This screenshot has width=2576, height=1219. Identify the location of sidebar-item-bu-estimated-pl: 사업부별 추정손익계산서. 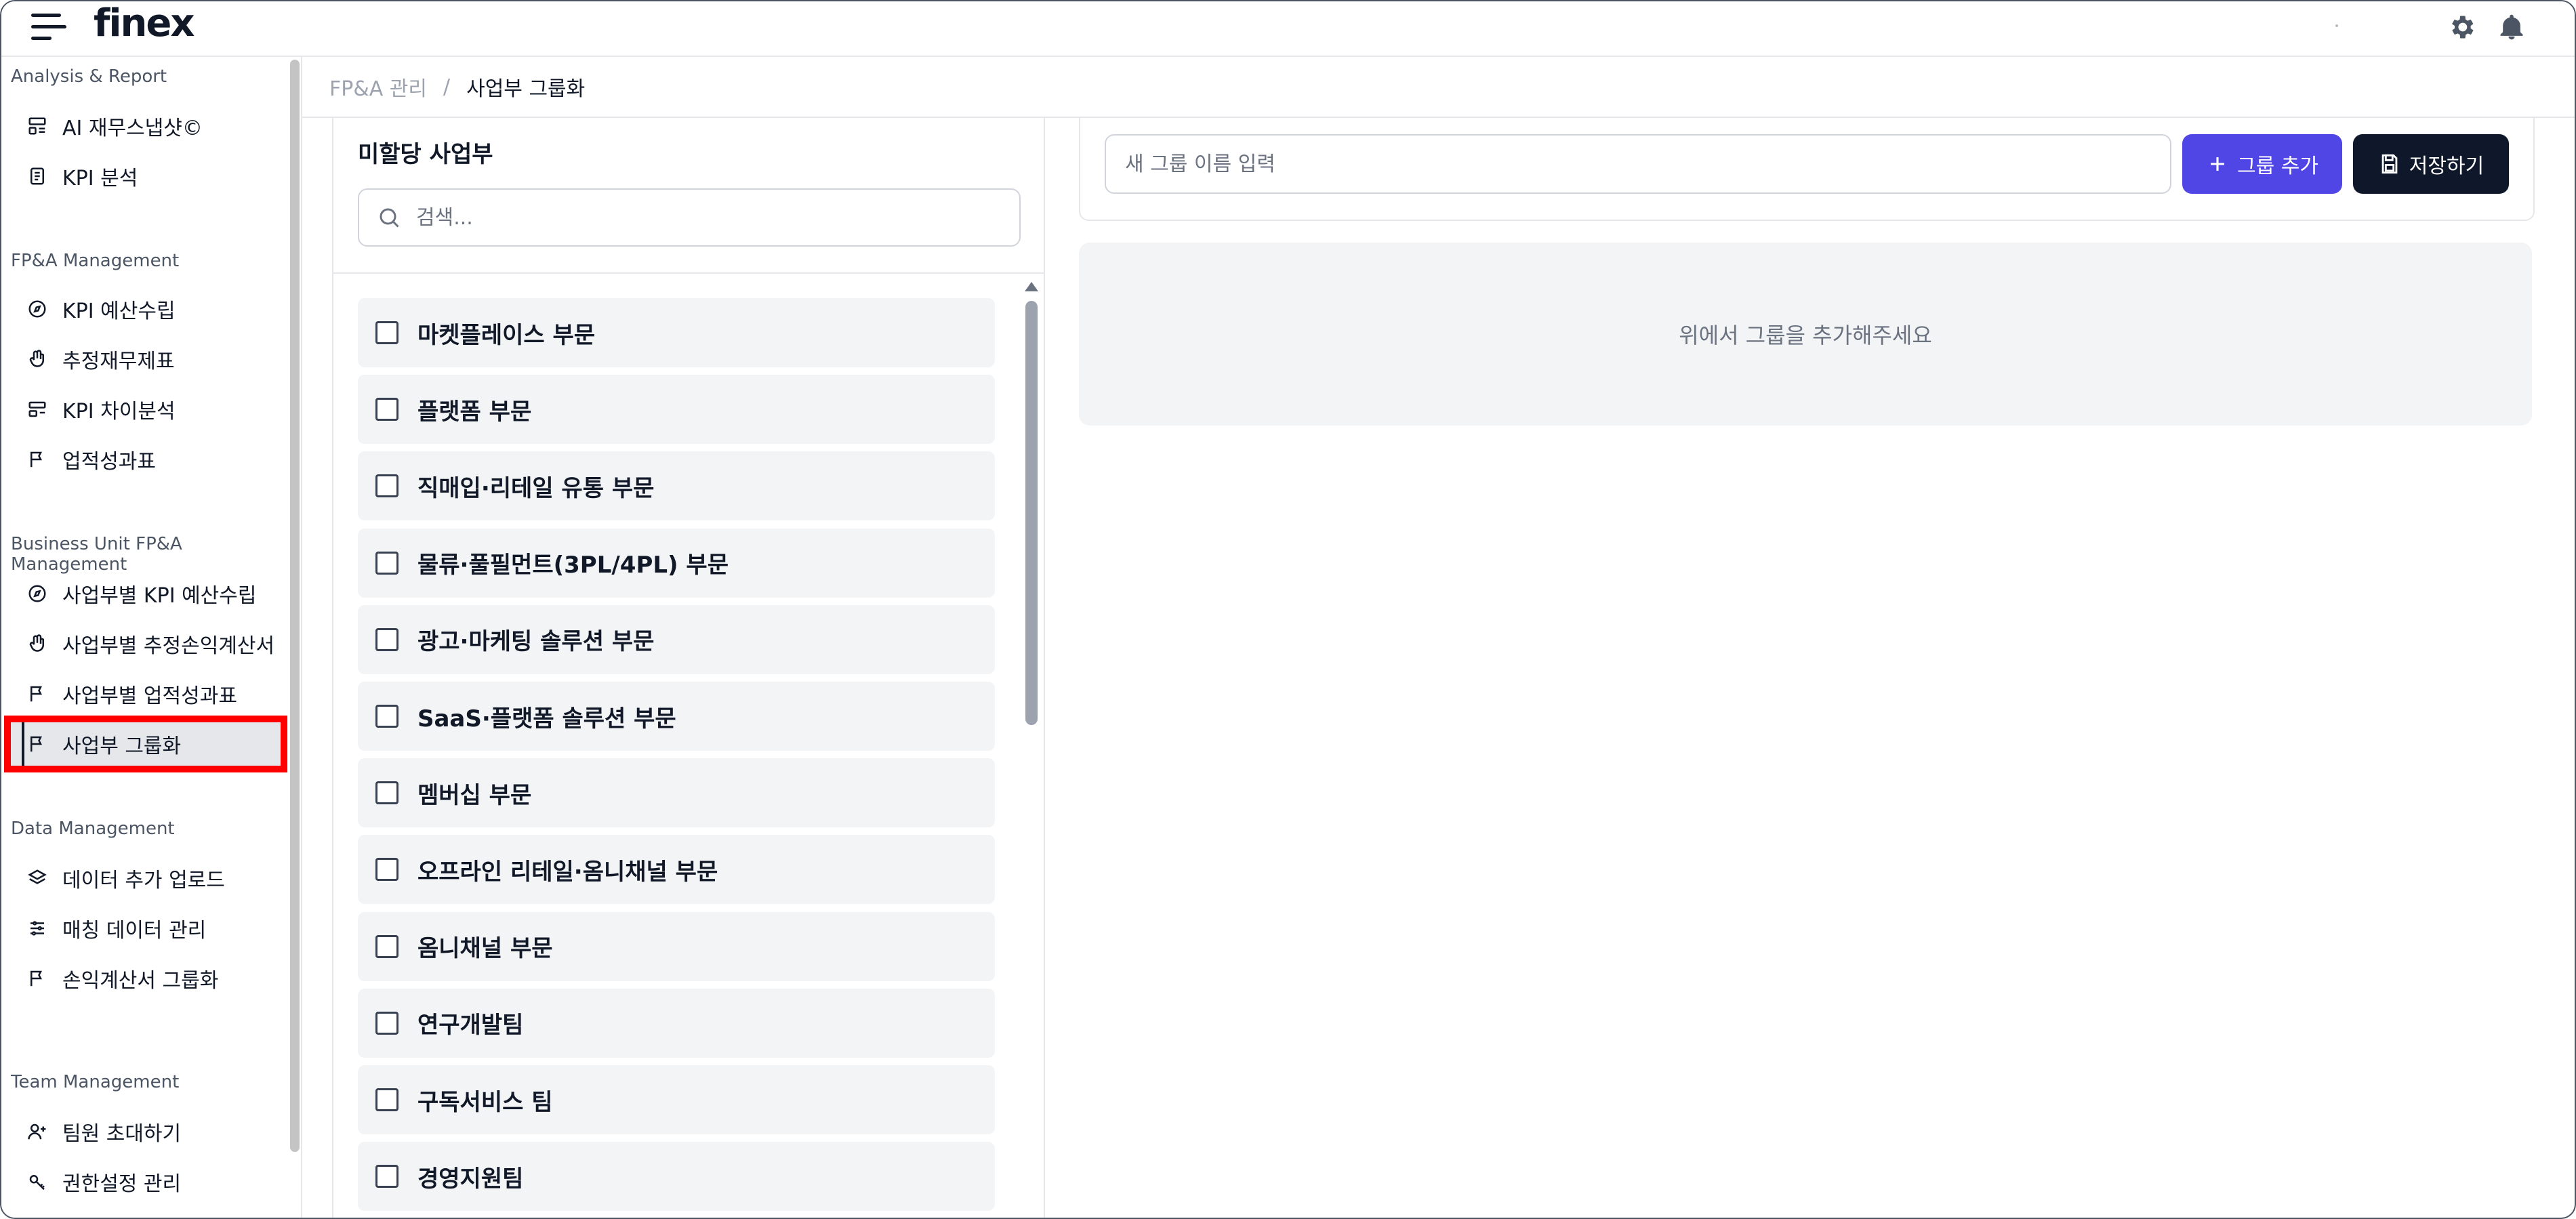
(147, 643).